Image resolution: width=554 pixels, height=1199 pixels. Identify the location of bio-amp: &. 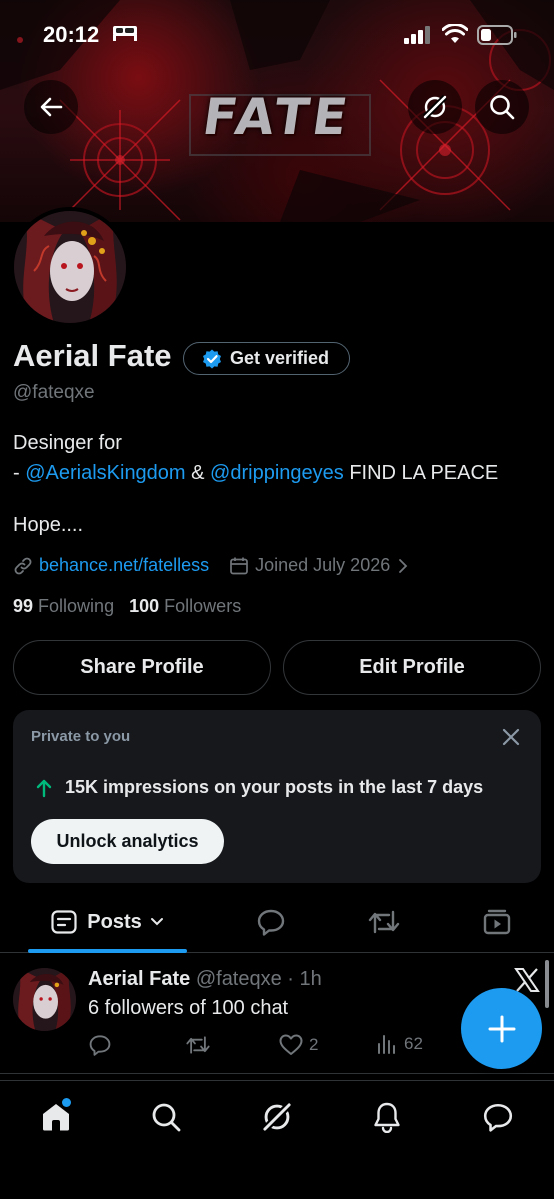
(198, 473).